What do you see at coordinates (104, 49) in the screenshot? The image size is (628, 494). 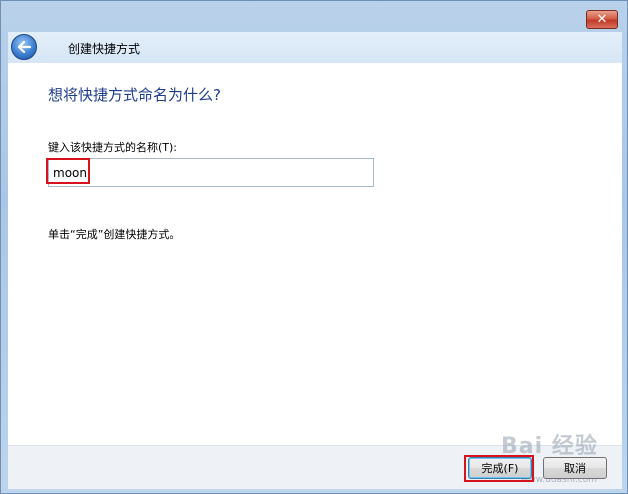 I see `wizard-title: 创建快捷方式` at bounding box center [104, 49].